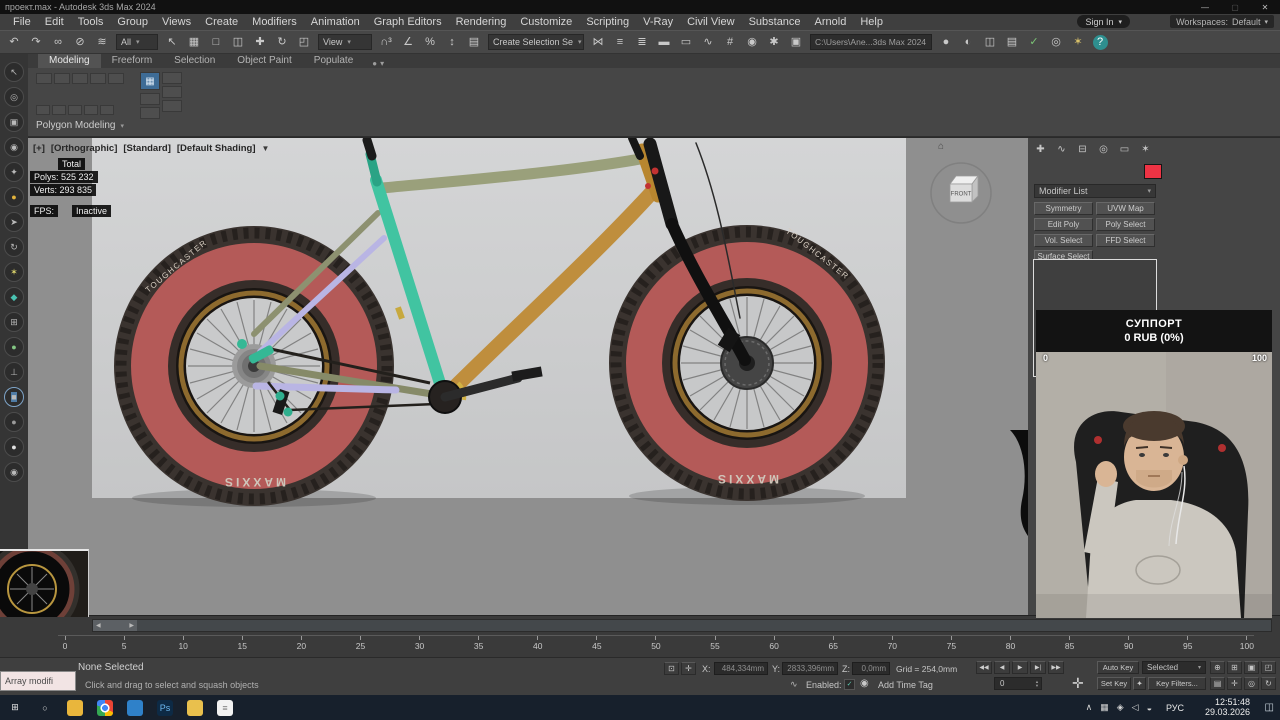 This screenshot has width=1280, height=720. I want to click on modifier-list-dropdown: Modifier List ▾, so click(1095, 191).